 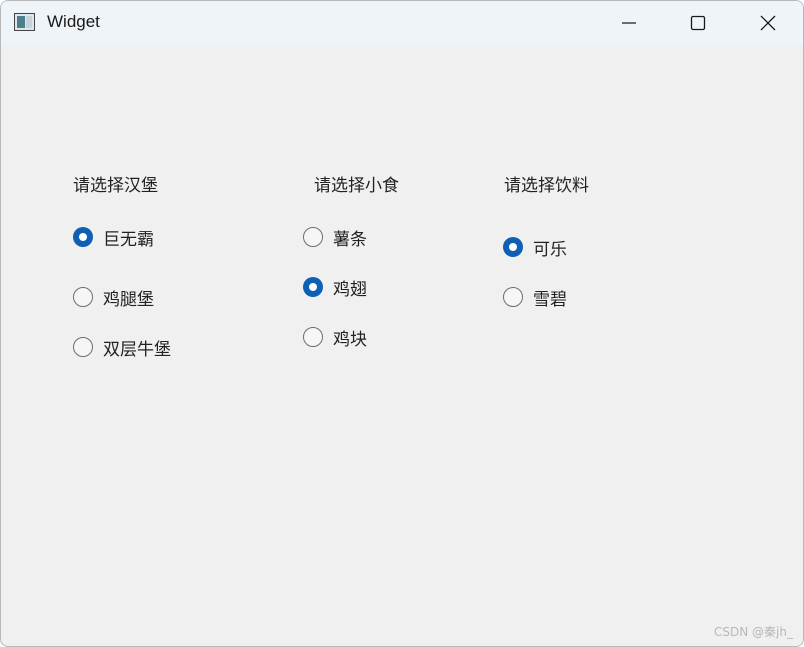 I want to click on radio-burger-option: 双层牛堡, so click(x=122, y=347).